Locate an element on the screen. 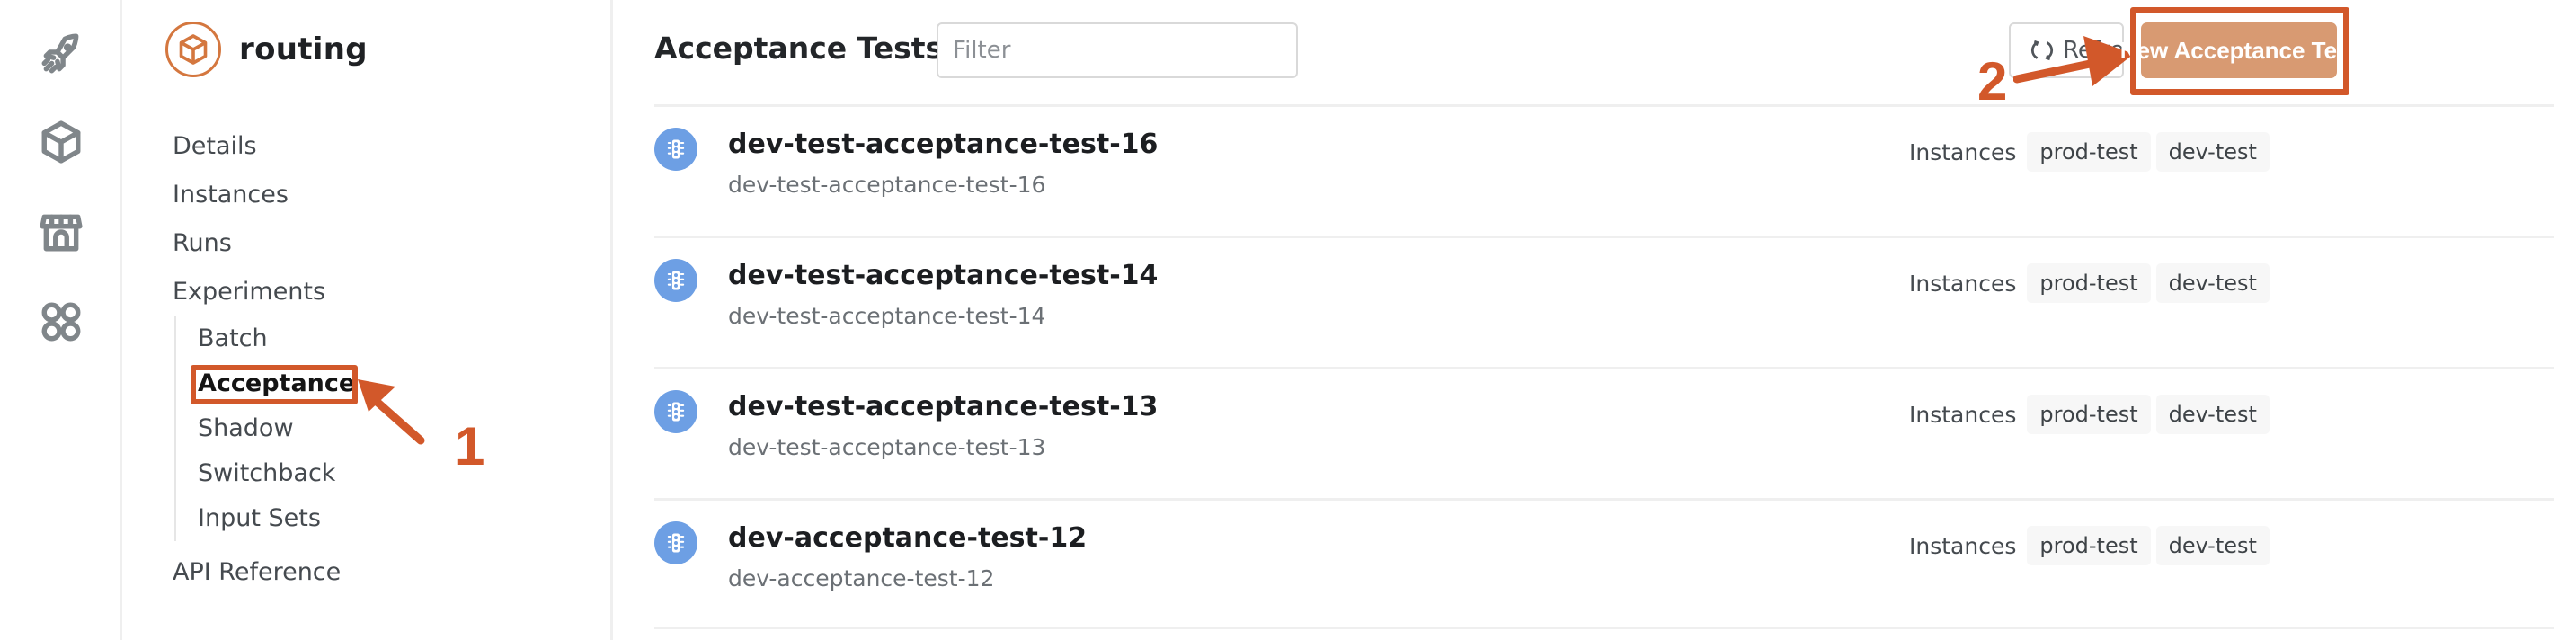 The width and height of the screenshot is (2576, 640). app-logo is located at coordinates (193, 49).